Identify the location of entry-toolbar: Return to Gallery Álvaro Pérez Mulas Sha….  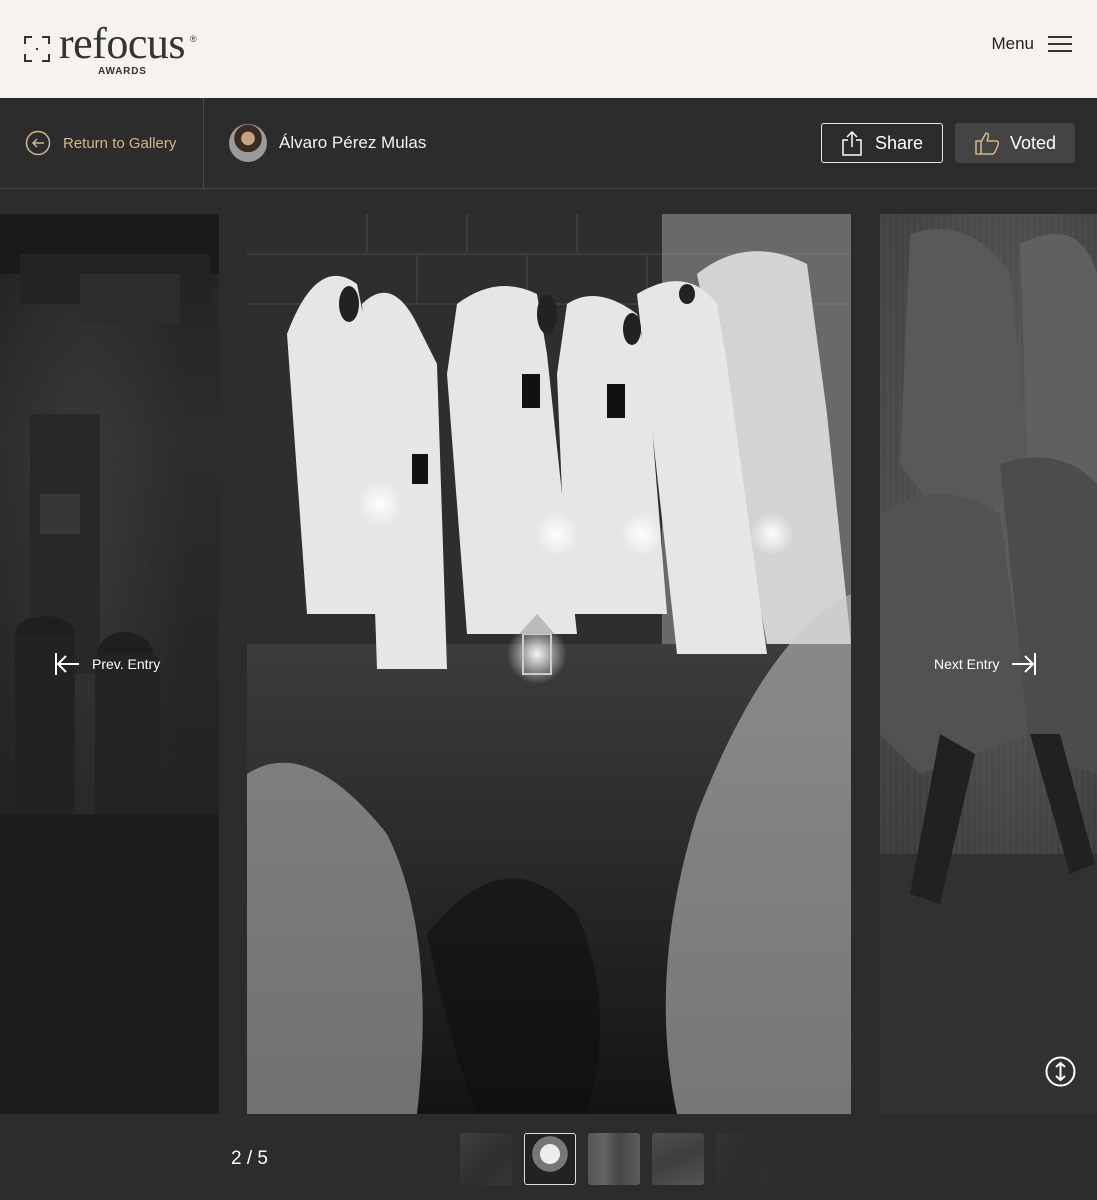
(548, 143).